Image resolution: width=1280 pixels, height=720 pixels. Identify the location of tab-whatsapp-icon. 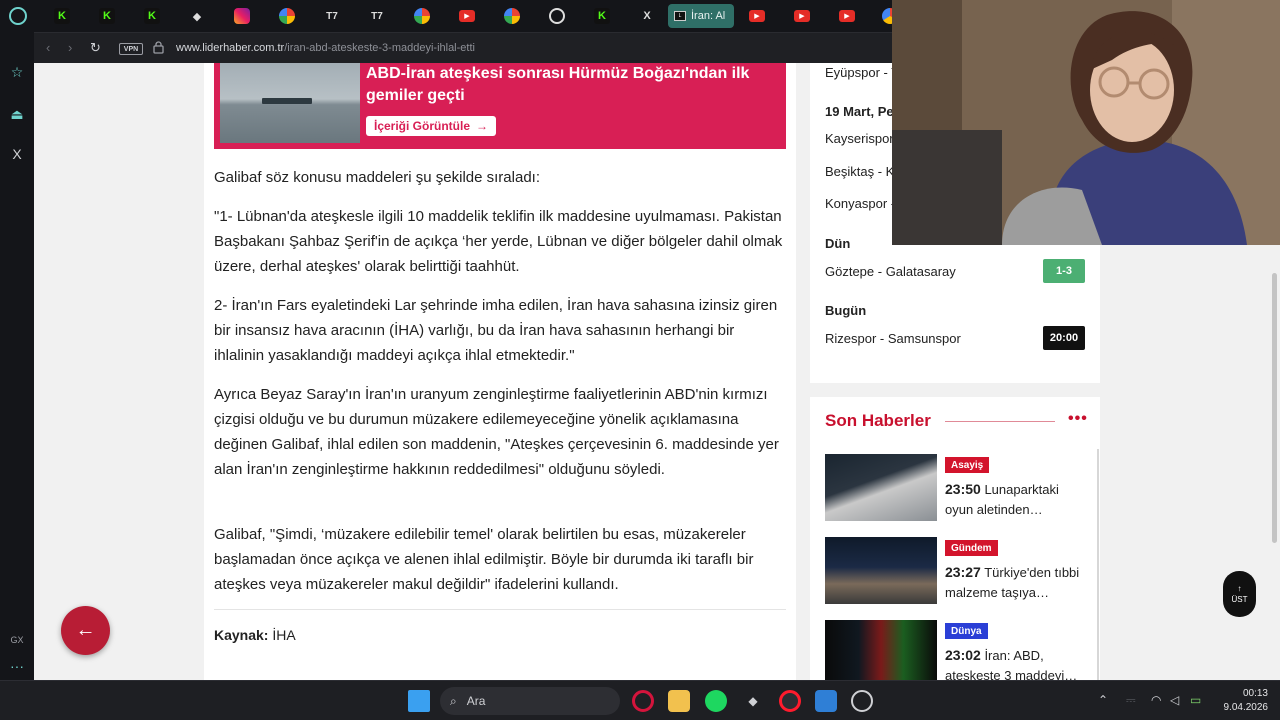
(557, 16).